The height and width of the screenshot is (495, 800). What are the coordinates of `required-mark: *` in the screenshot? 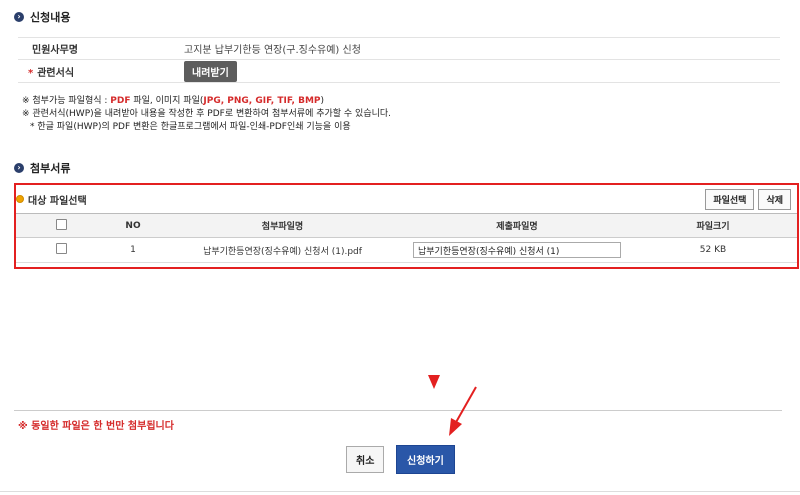 It's located at (31, 73).